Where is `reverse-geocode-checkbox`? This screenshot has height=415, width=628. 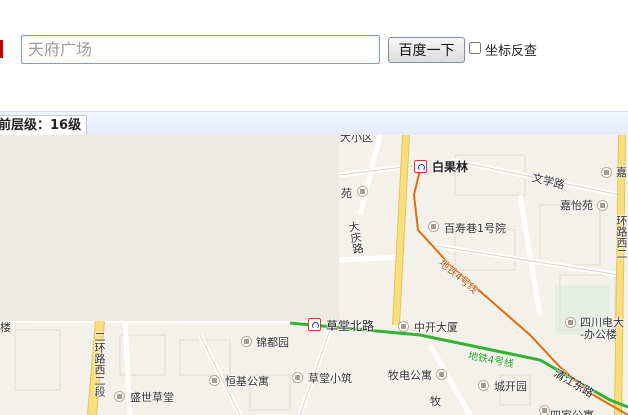
reverse-geocode-checkbox is located at coordinates (475, 48).